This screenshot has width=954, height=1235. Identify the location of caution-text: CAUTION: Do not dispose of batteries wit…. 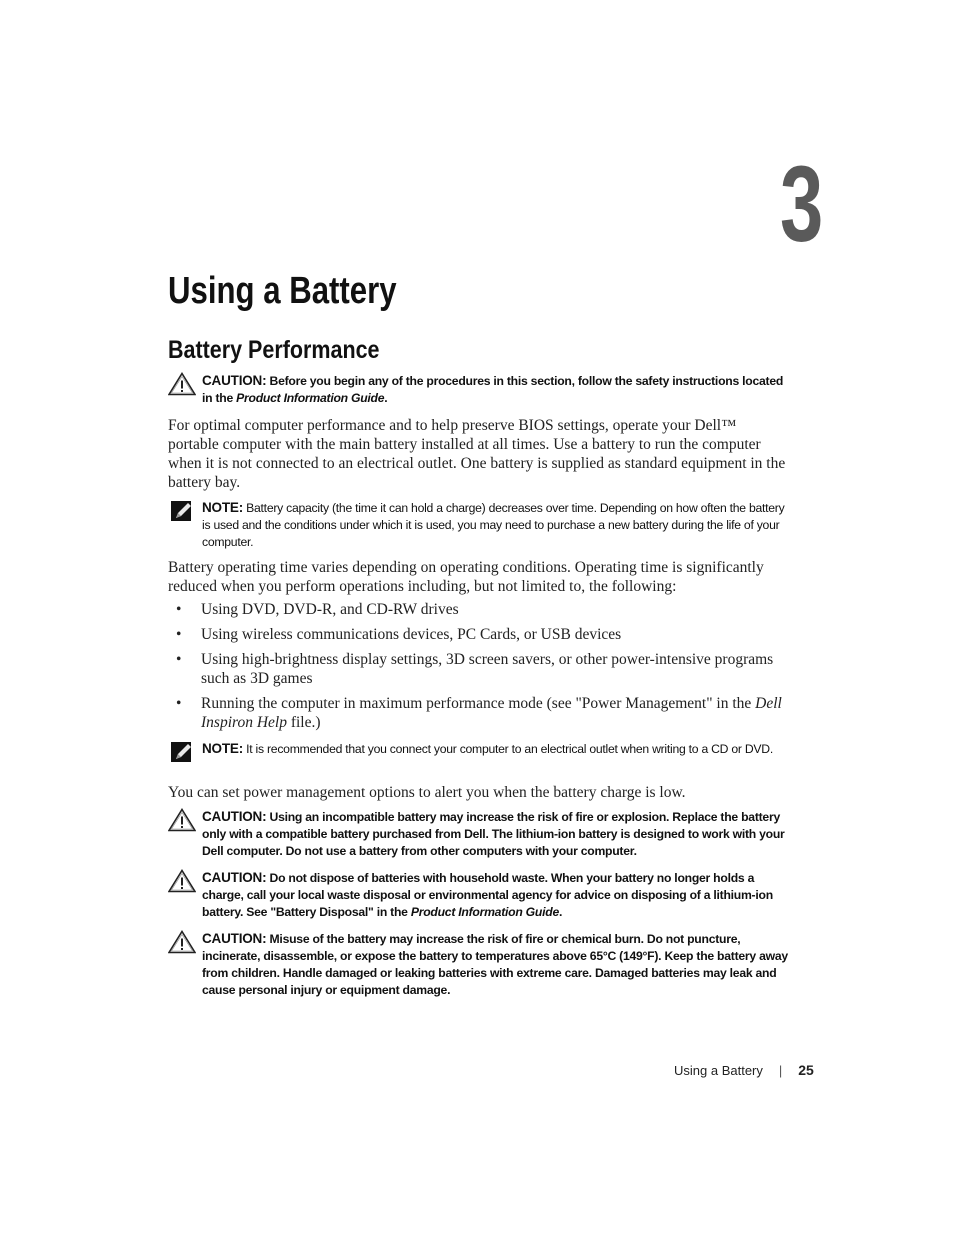
(487, 894).